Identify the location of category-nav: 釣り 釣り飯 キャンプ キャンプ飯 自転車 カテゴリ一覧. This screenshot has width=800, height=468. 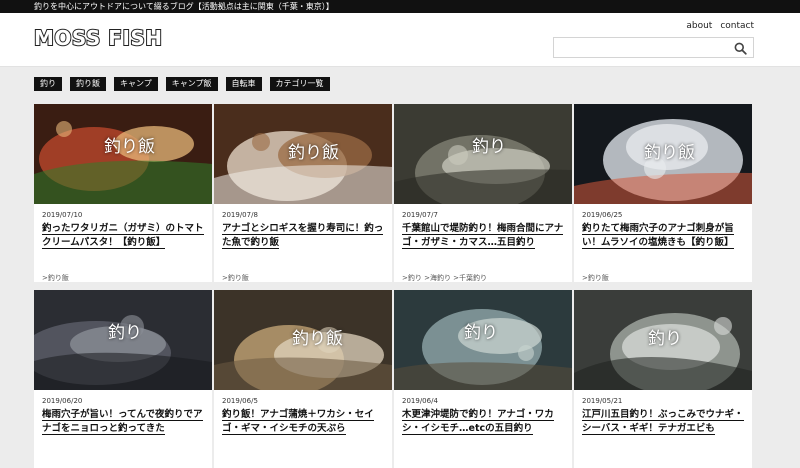
(182, 84).